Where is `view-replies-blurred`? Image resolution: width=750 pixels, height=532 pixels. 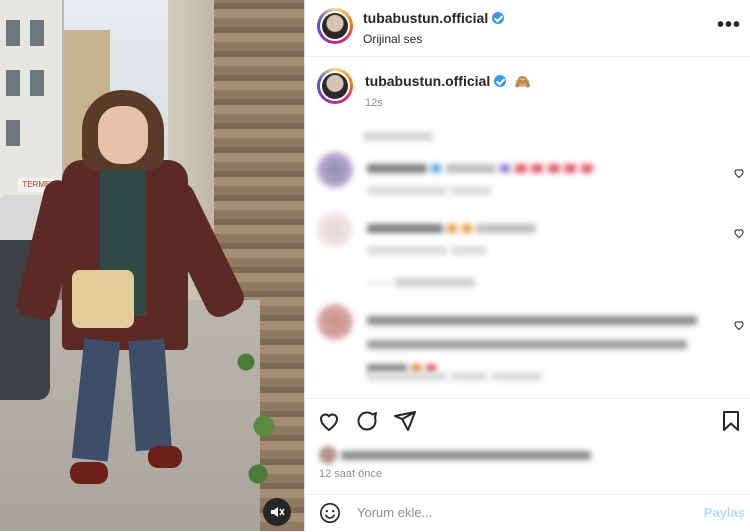
view-replies-blurred is located at coordinates (421, 283).